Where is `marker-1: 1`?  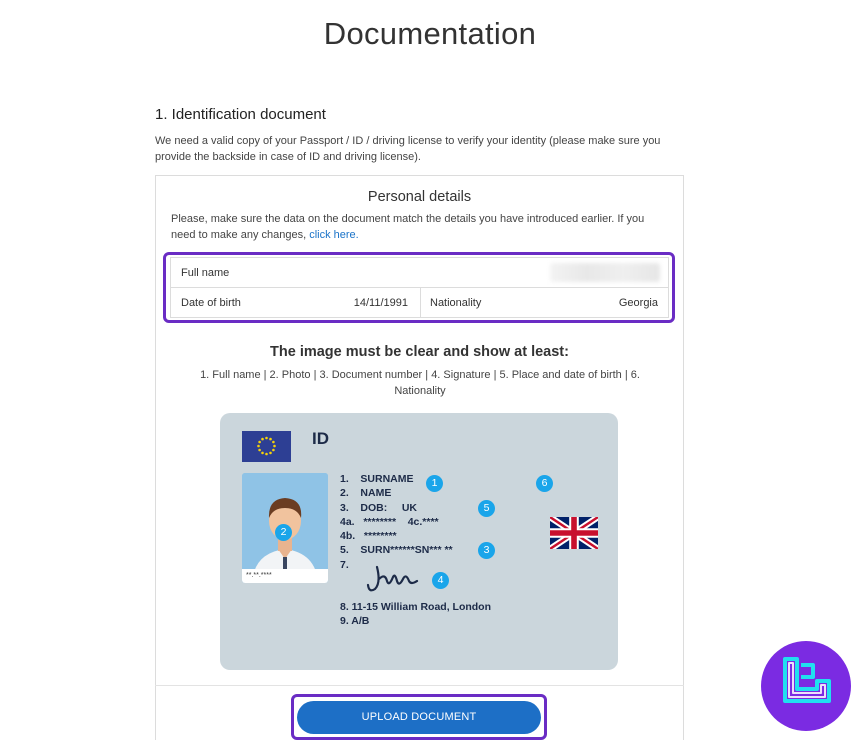 marker-1: 1 is located at coordinates (434, 483).